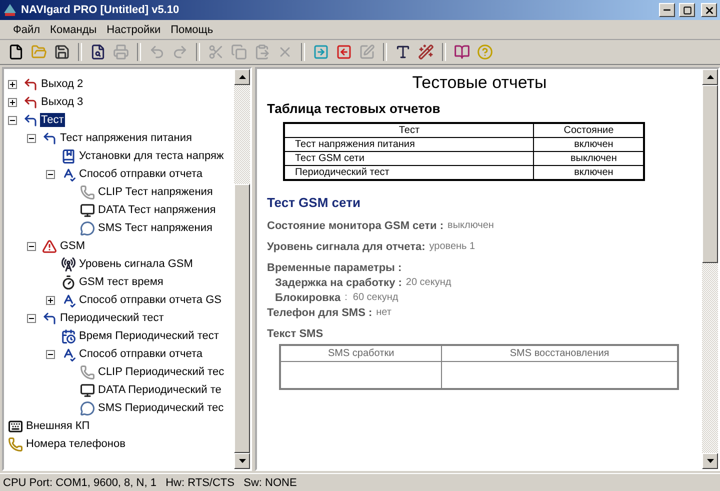 This screenshot has width=720, height=491. I want to click on tree-item: Время Периодический тест, so click(149, 336).